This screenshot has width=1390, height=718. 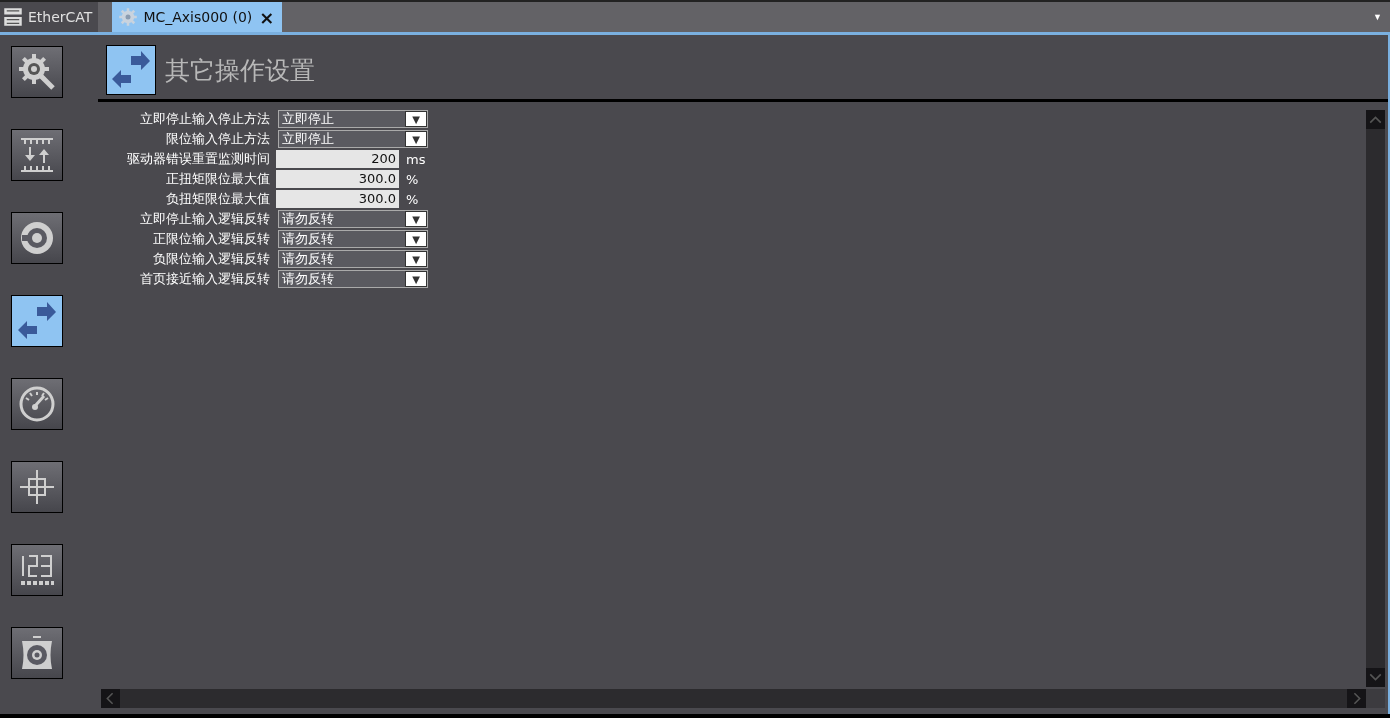 I want to click on setting-label: 立即停止输入逻辑反转, so click(x=204, y=219).